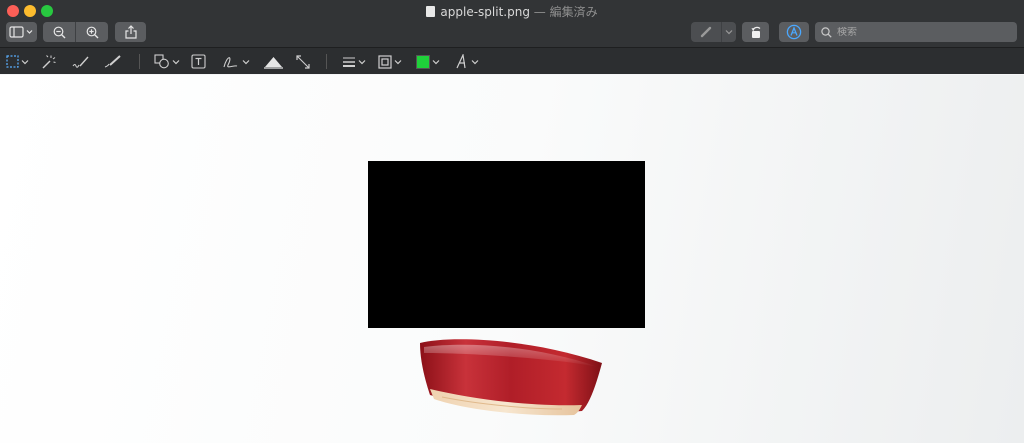 The width and height of the screenshot is (1024, 443). I want to click on title-bar: apple-split.png — 編集済み, so click(512, 23).